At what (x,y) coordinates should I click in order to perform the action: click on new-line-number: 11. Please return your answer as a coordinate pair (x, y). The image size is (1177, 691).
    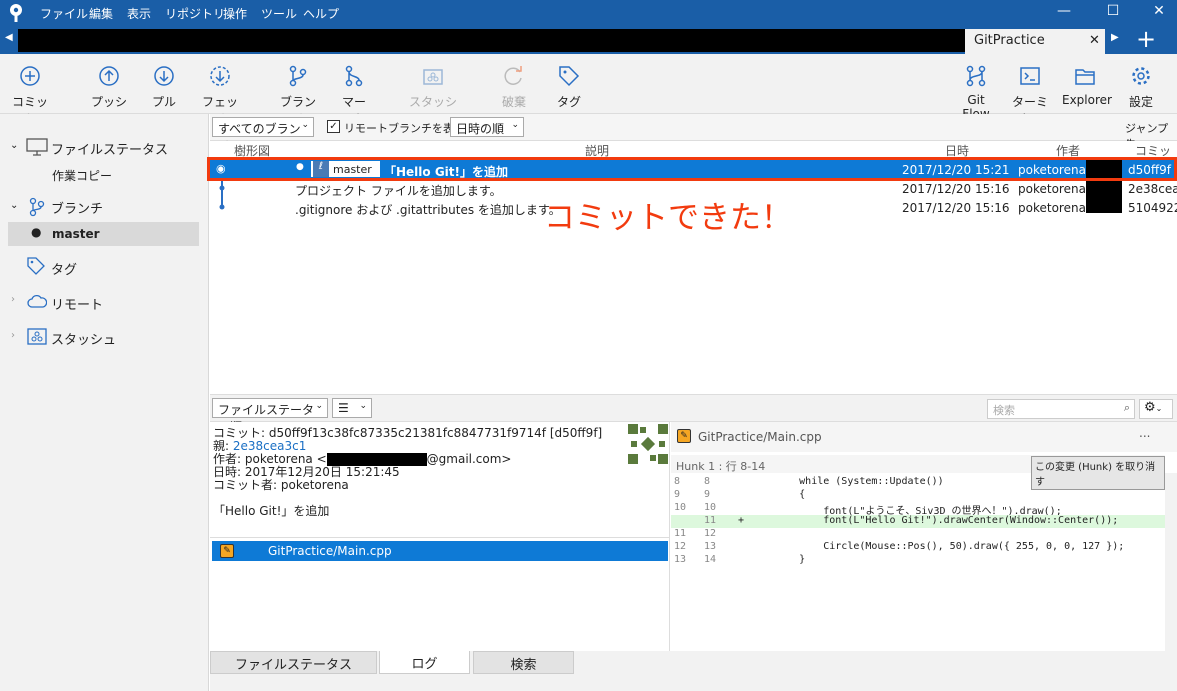
    Looking at the image, I should click on (710, 520).